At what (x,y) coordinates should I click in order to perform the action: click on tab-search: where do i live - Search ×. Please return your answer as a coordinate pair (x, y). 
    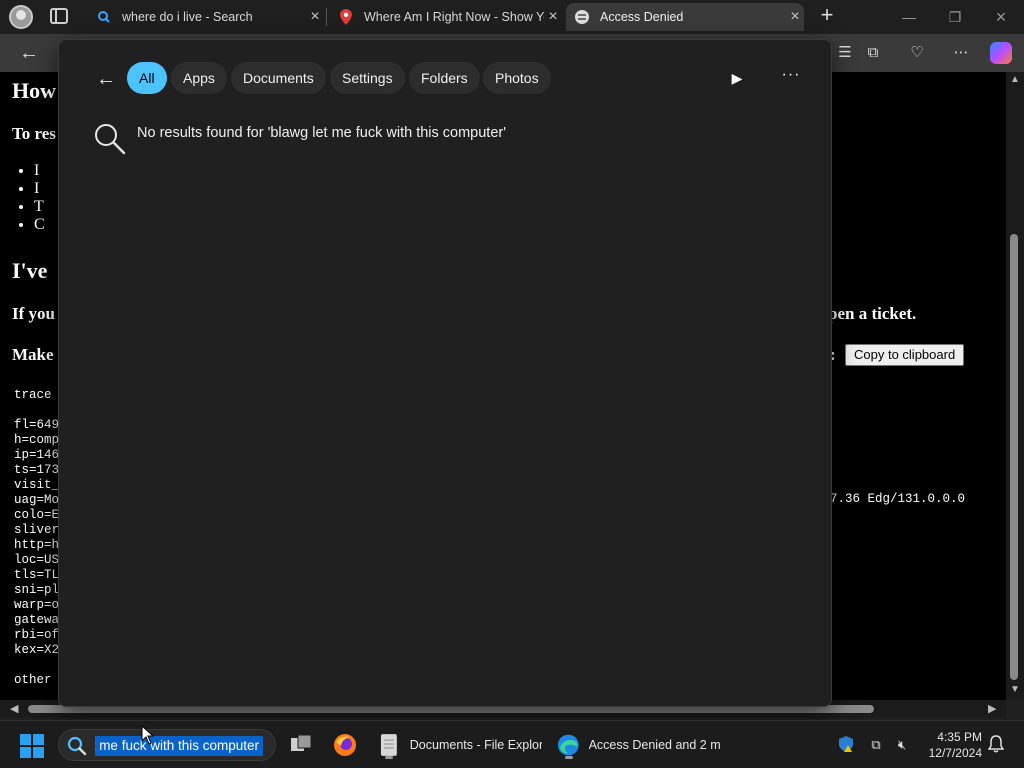
    Looking at the image, I should click on (206, 17).